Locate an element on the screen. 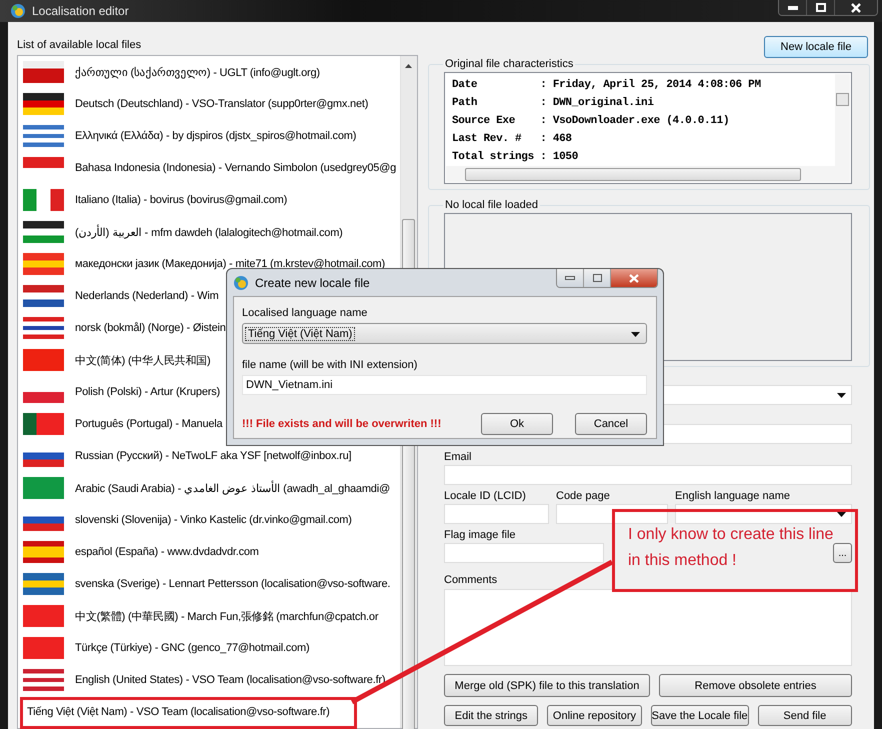 Image resolution: width=882 pixels, height=729 pixels. locale-item: Türkçe (Türkiye) - GNC (genco_77@hotmail.com) is located at coordinates (192, 648).